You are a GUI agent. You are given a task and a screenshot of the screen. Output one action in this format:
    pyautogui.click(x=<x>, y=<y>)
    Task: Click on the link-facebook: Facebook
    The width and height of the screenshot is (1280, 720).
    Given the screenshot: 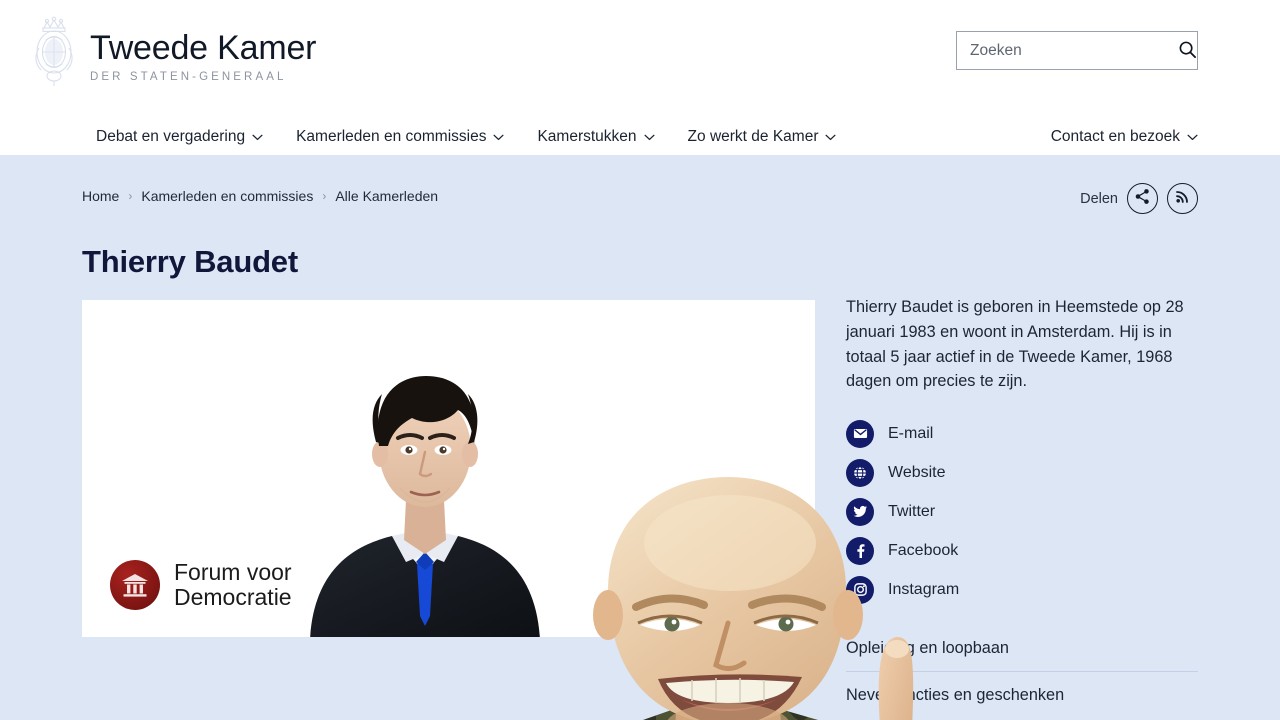 What is the action you would take?
    pyautogui.click(x=1022, y=550)
    